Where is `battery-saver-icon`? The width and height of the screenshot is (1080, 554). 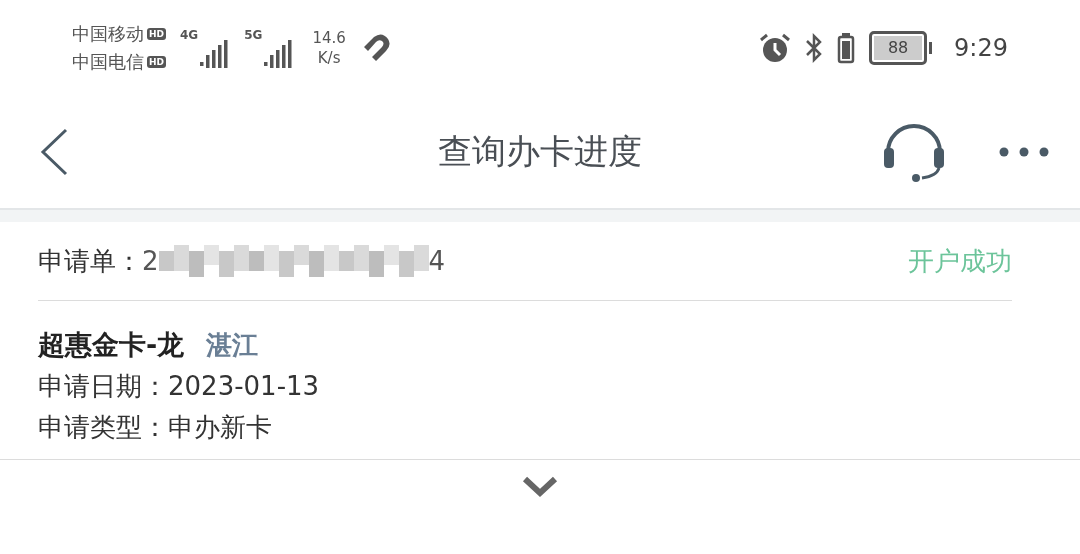 battery-saver-icon is located at coordinates (846, 47).